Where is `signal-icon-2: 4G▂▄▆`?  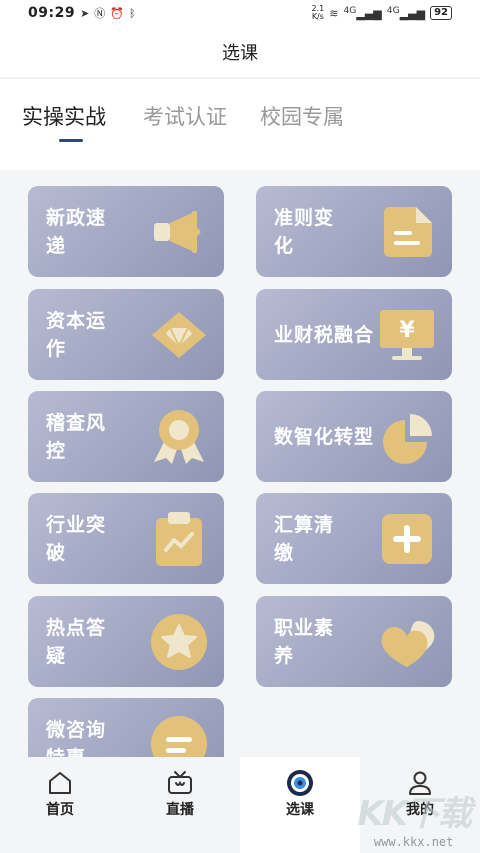 signal-icon-2: 4G▂▄▆ is located at coordinates (406, 13).